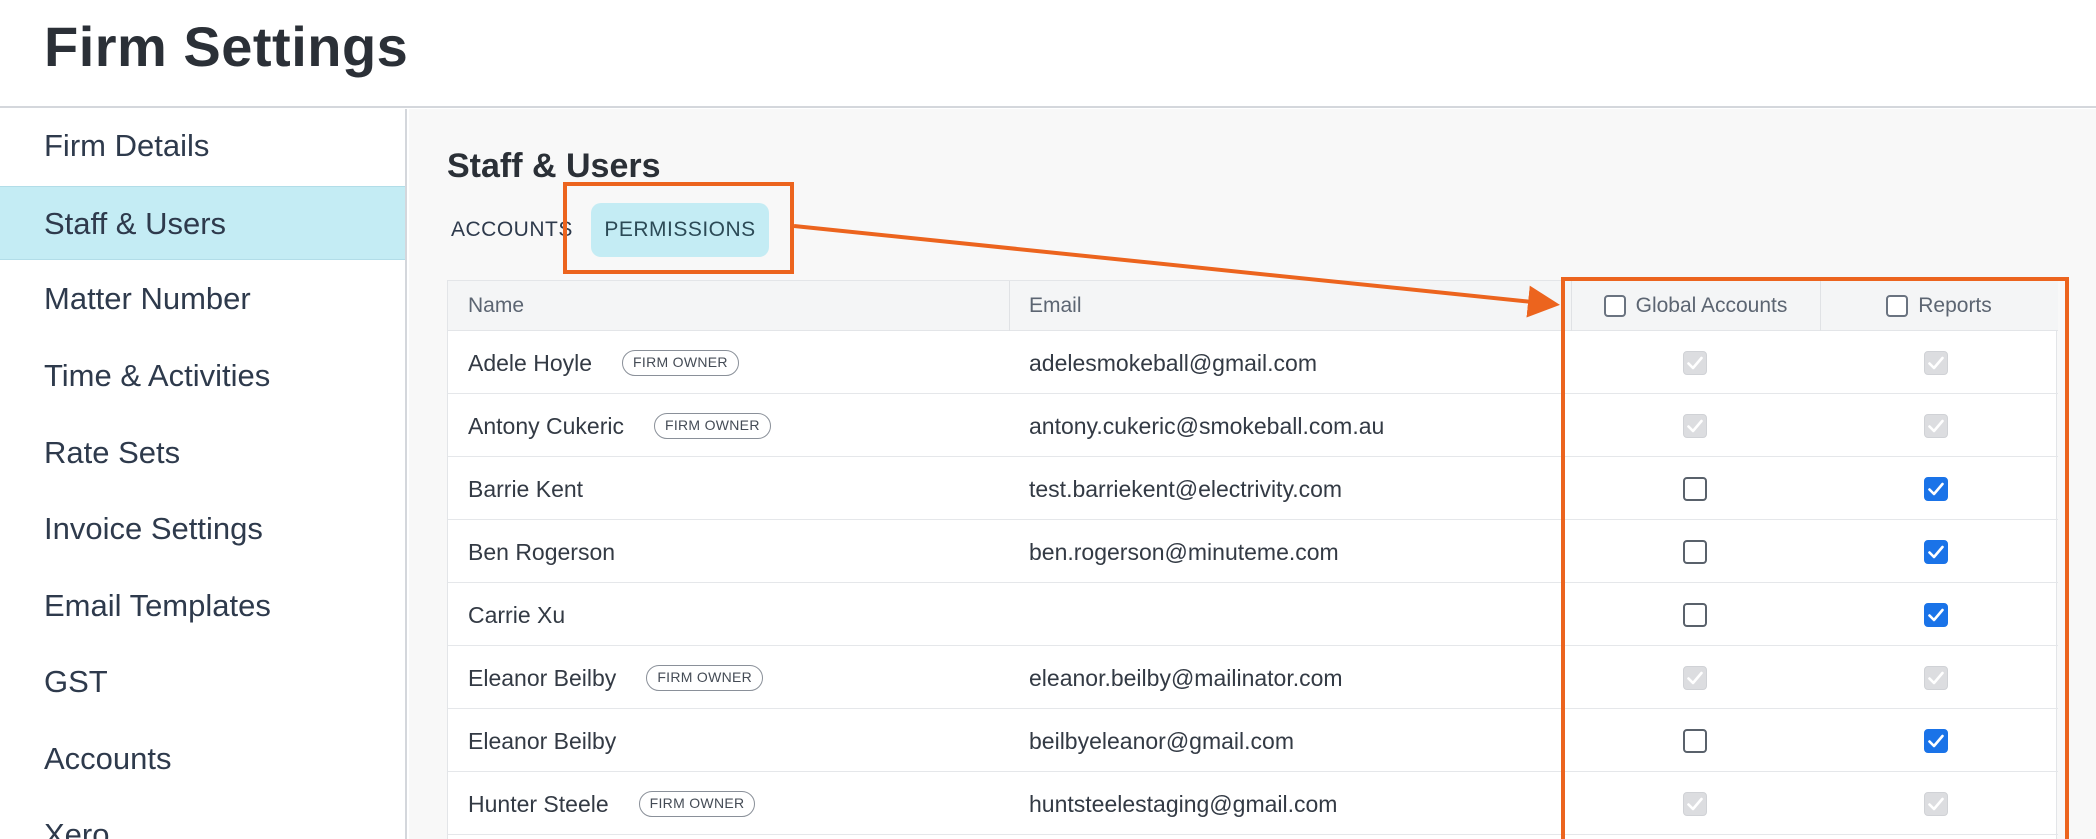 This screenshot has width=2096, height=839. What do you see at coordinates (1055, 306) in the screenshot?
I see `column-header-email: Email` at bounding box center [1055, 306].